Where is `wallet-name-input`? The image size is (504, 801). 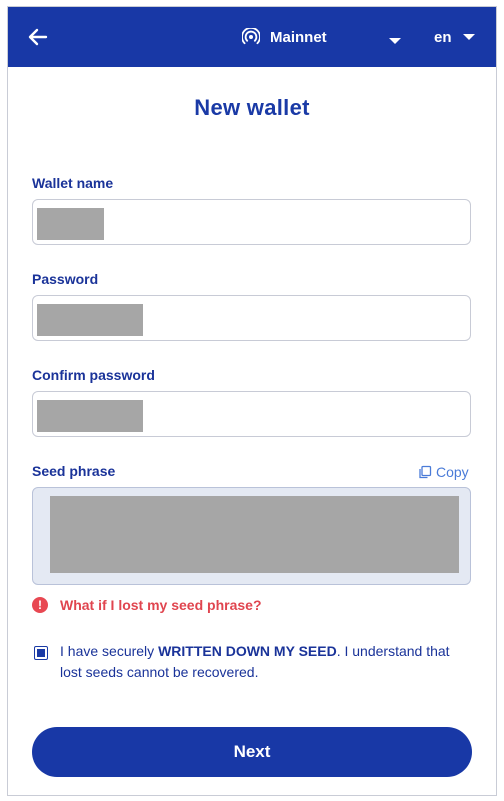
wallet-name-input is located at coordinates (251, 222).